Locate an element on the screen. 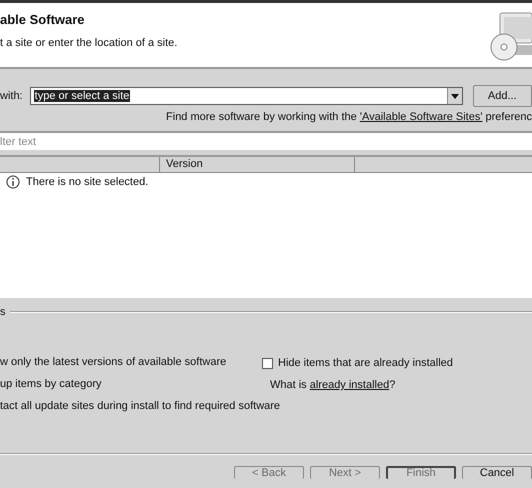 This screenshot has width=532, height=488. find-more-text: Find more software by working with the 'Available Software Sites' preferenc is located at coordinates (349, 117).